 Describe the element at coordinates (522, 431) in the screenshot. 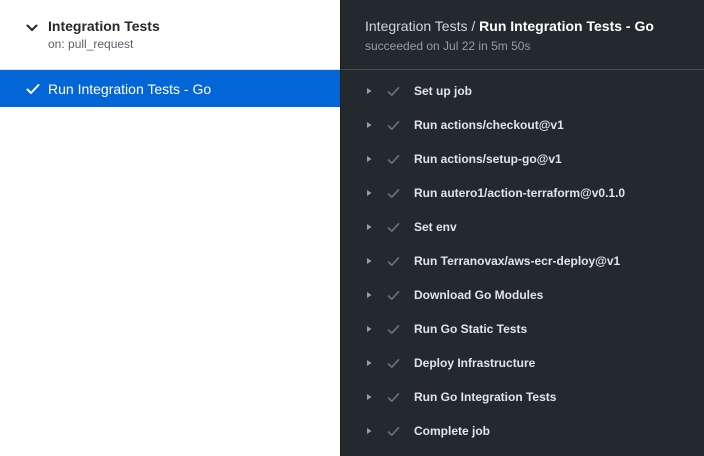

I see `step-row: Complete job` at that location.